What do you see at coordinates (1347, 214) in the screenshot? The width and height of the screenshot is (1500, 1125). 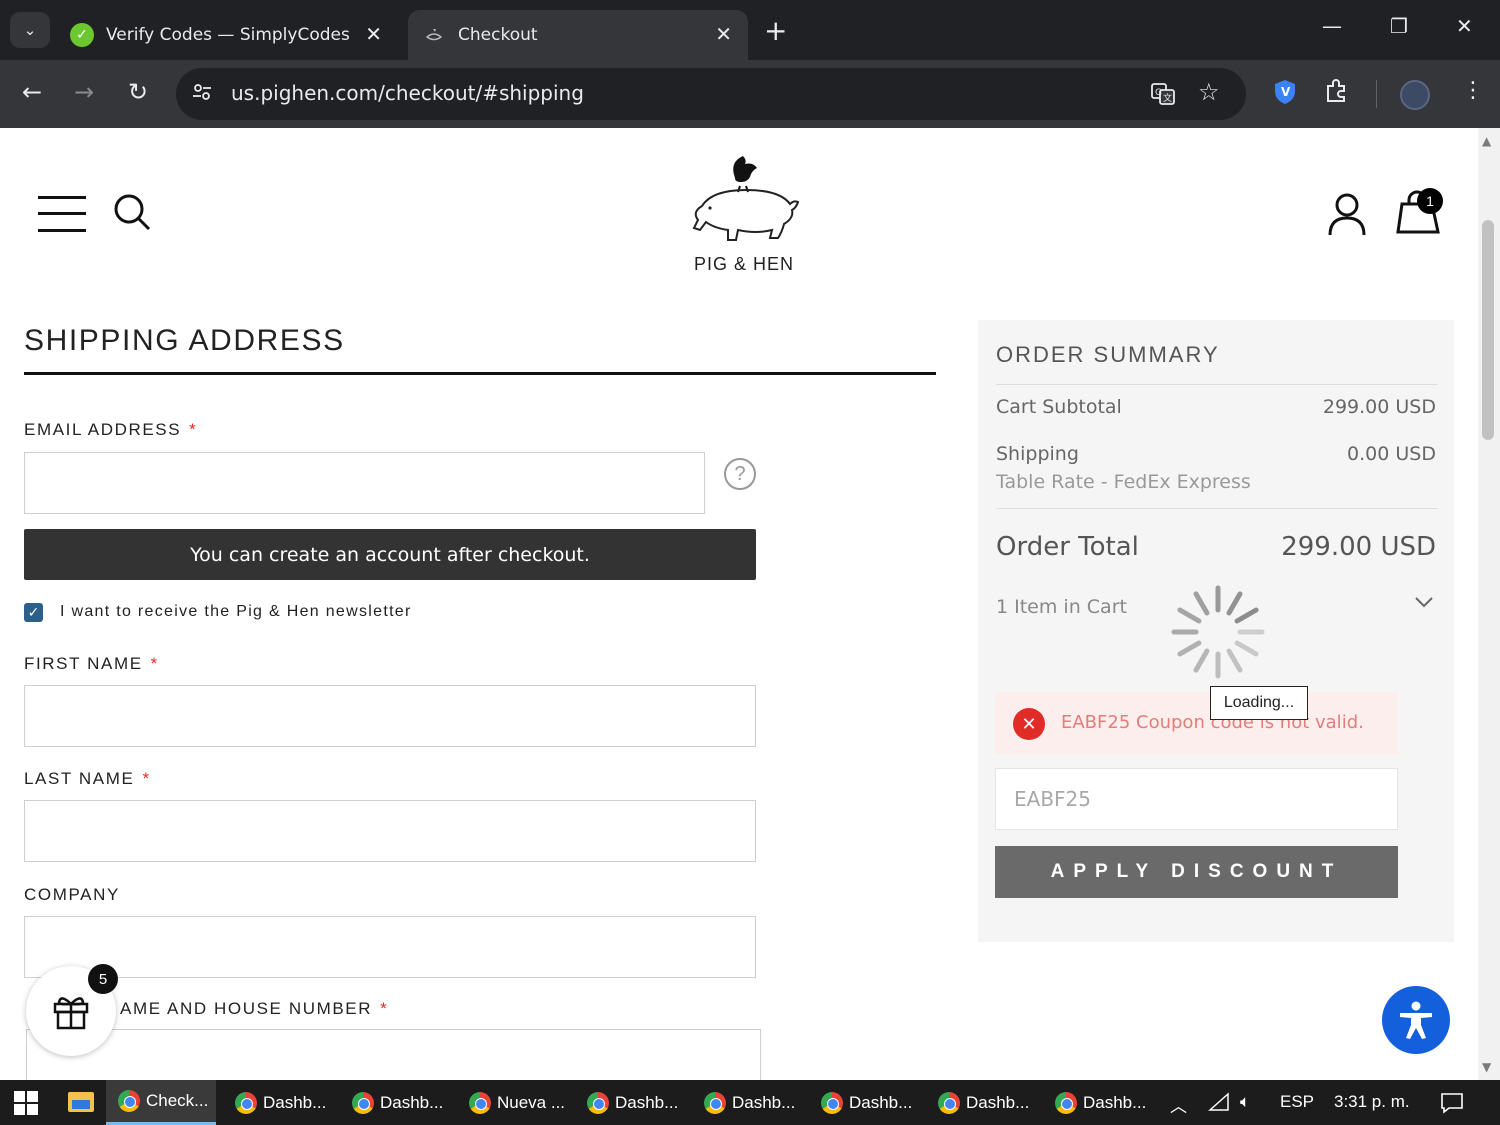 I see `account-person-icon` at bounding box center [1347, 214].